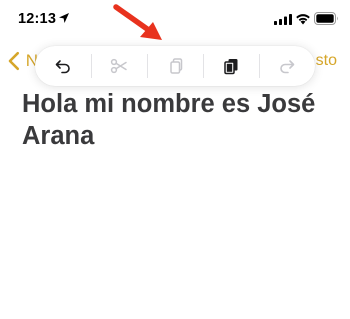 The image size is (350, 319). Describe the element at coordinates (37, 19) in the screenshot. I see `status-time: 12:13` at that location.